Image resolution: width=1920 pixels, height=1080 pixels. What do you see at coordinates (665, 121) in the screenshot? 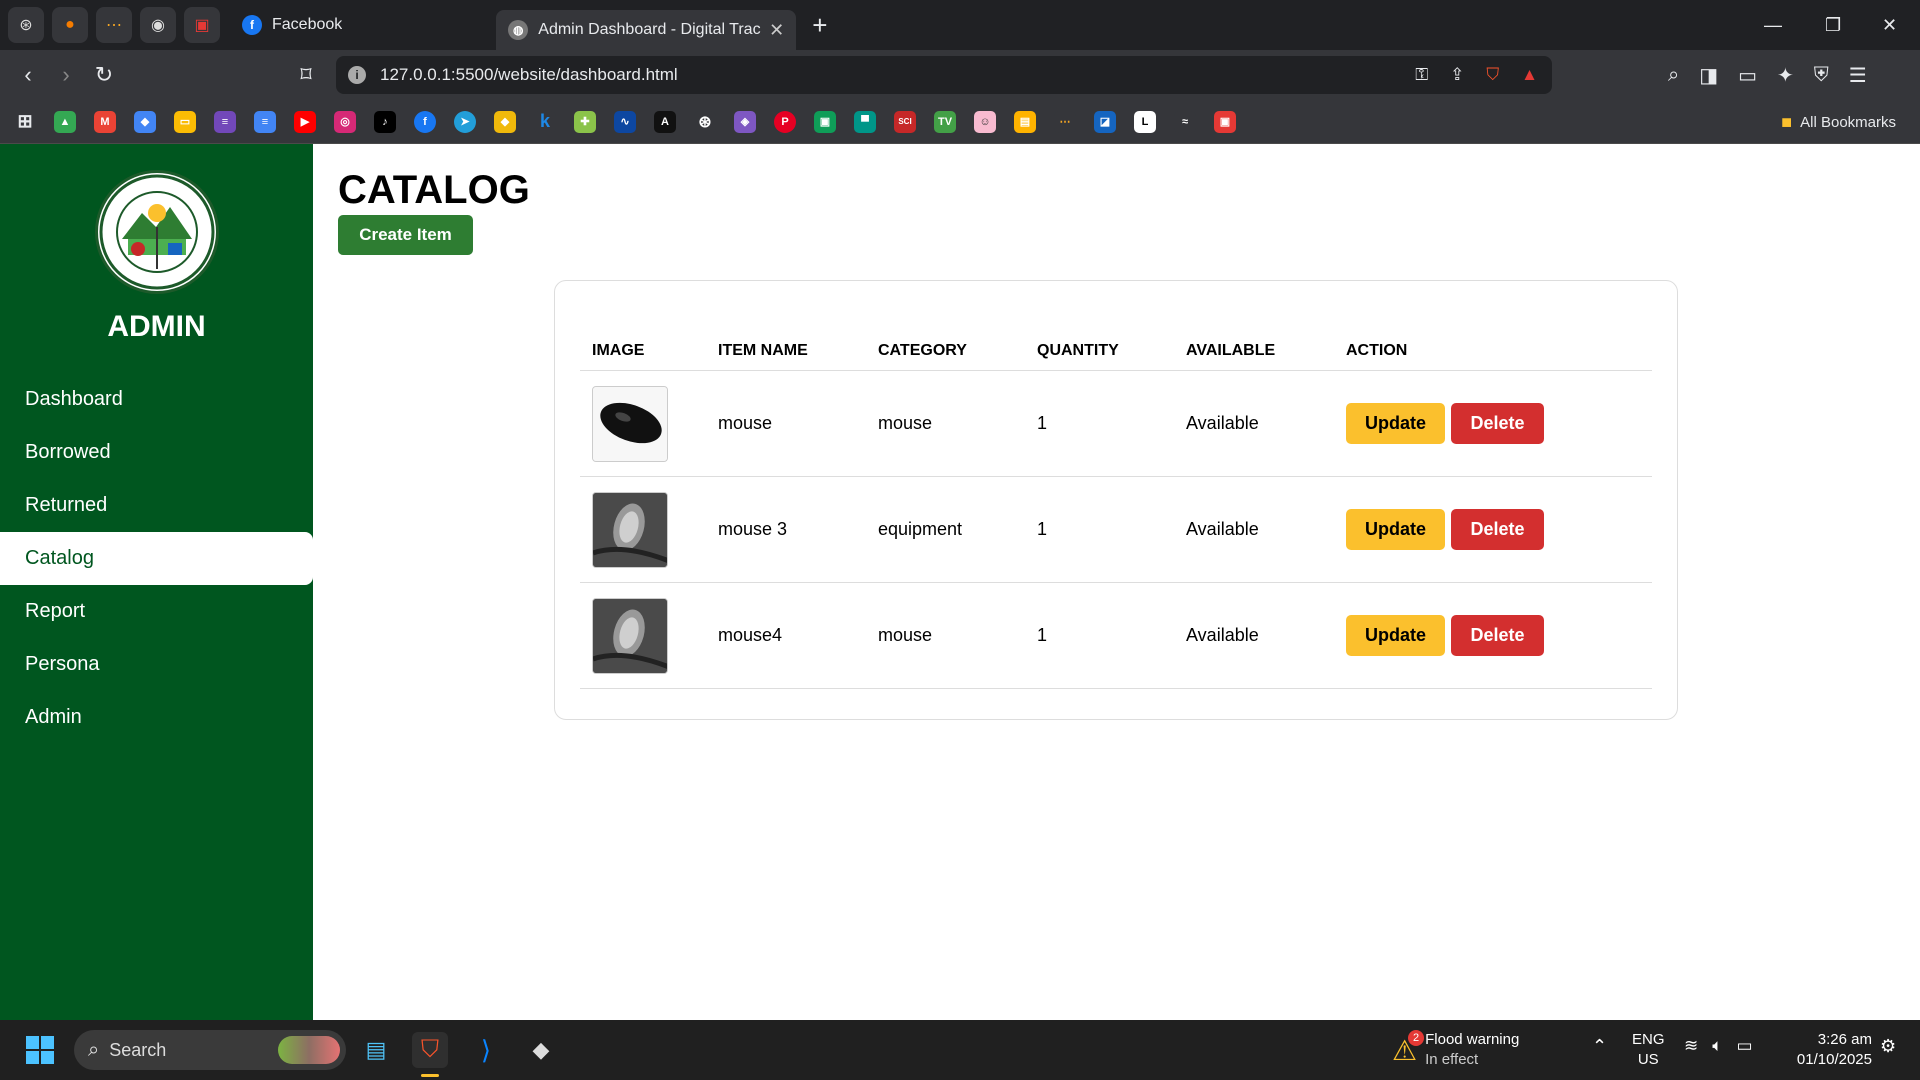
I see `code-app-icon: A` at bounding box center [665, 121].